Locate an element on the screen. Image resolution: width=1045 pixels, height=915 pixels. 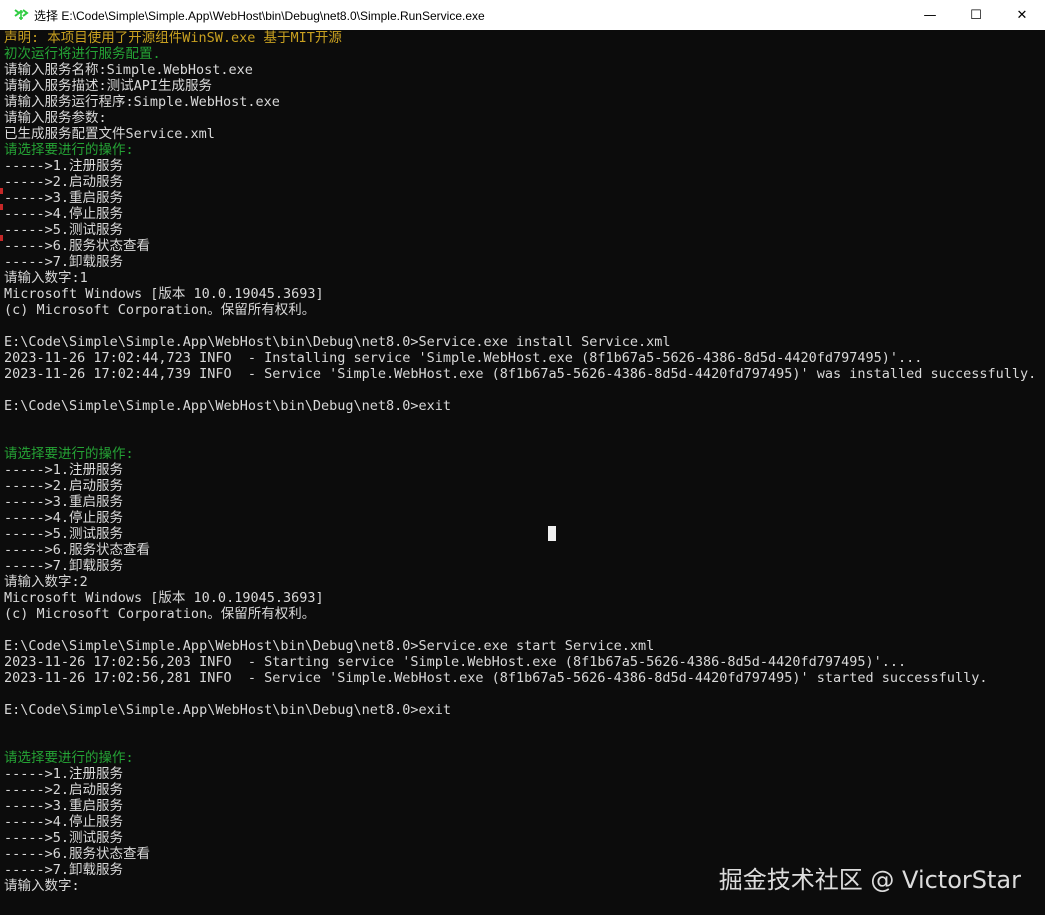
watermark: 掘金技术社区 @ VictorStar is located at coordinates (869, 880).